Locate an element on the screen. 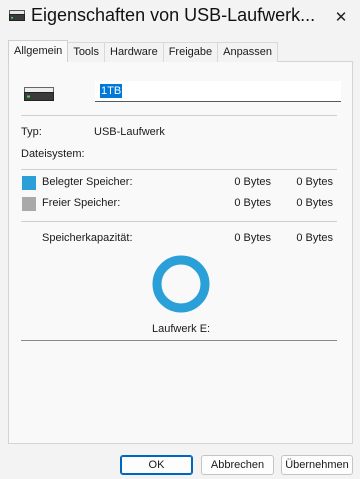  drive-name-input: 1TB is located at coordinates (218, 91).